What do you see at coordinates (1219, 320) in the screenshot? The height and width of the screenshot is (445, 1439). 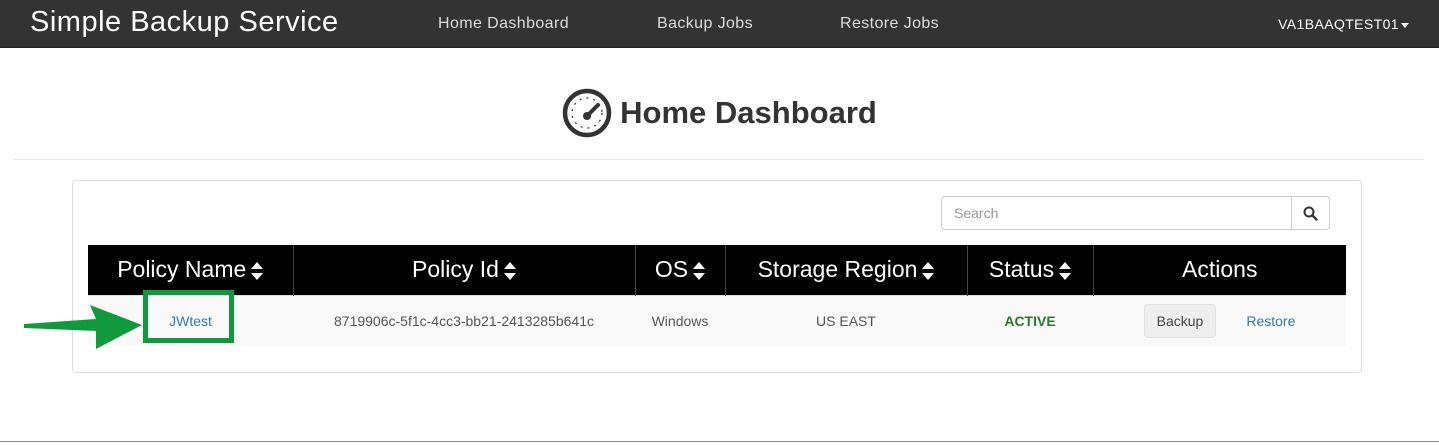 I see `actions-cell: Backup Restore` at bounding box center [1219, 320].